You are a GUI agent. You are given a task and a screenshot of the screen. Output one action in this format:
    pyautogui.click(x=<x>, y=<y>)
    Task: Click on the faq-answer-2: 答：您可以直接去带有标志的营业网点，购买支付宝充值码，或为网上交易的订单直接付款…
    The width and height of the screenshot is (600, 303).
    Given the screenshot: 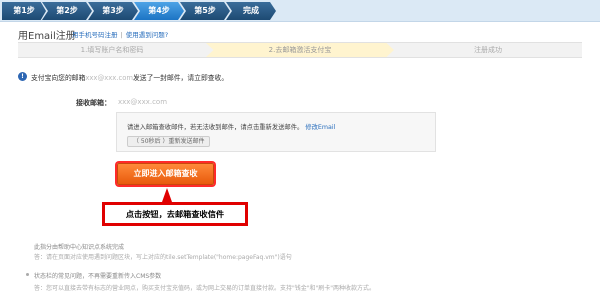 What is the action you would take?
    pyautogui.click(x=205, y=288)
    